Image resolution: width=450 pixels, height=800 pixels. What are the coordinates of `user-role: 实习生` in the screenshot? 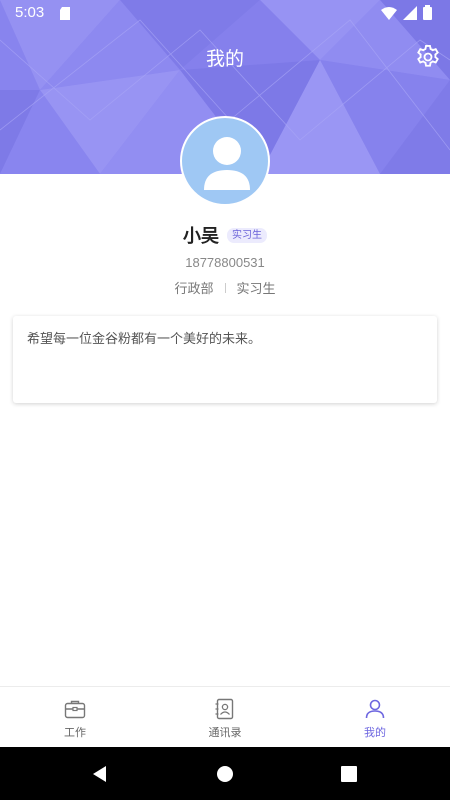 It's located at (256, 289).